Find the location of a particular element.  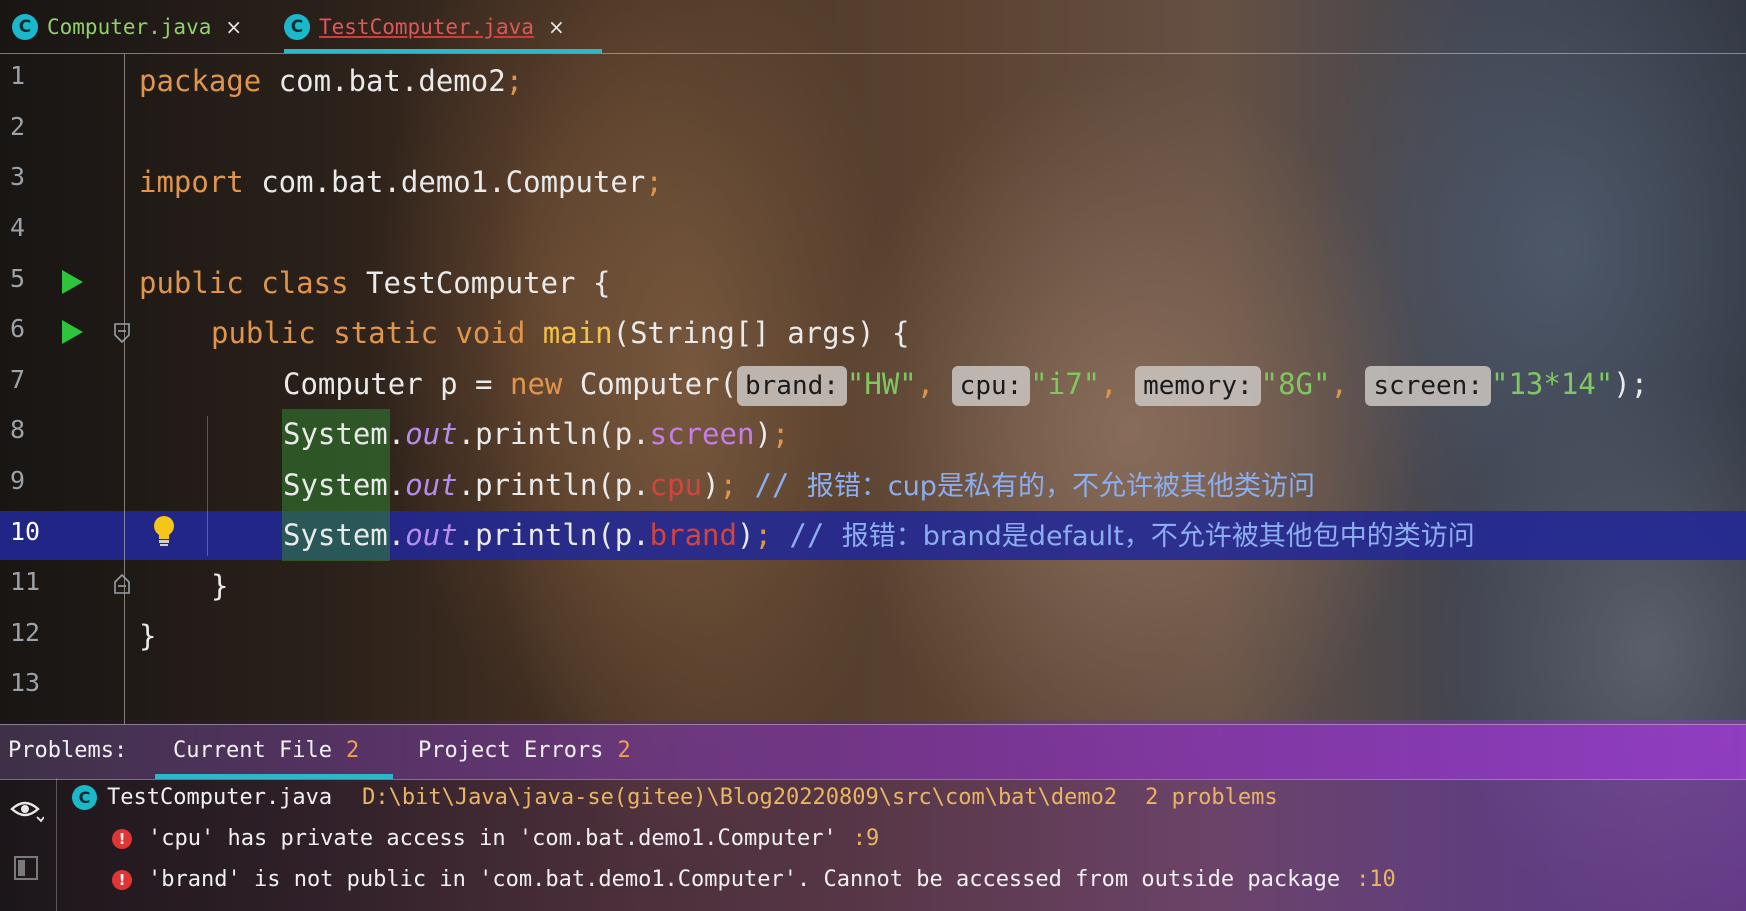

fold-collapse-icon is located at coordinates (122, 333).